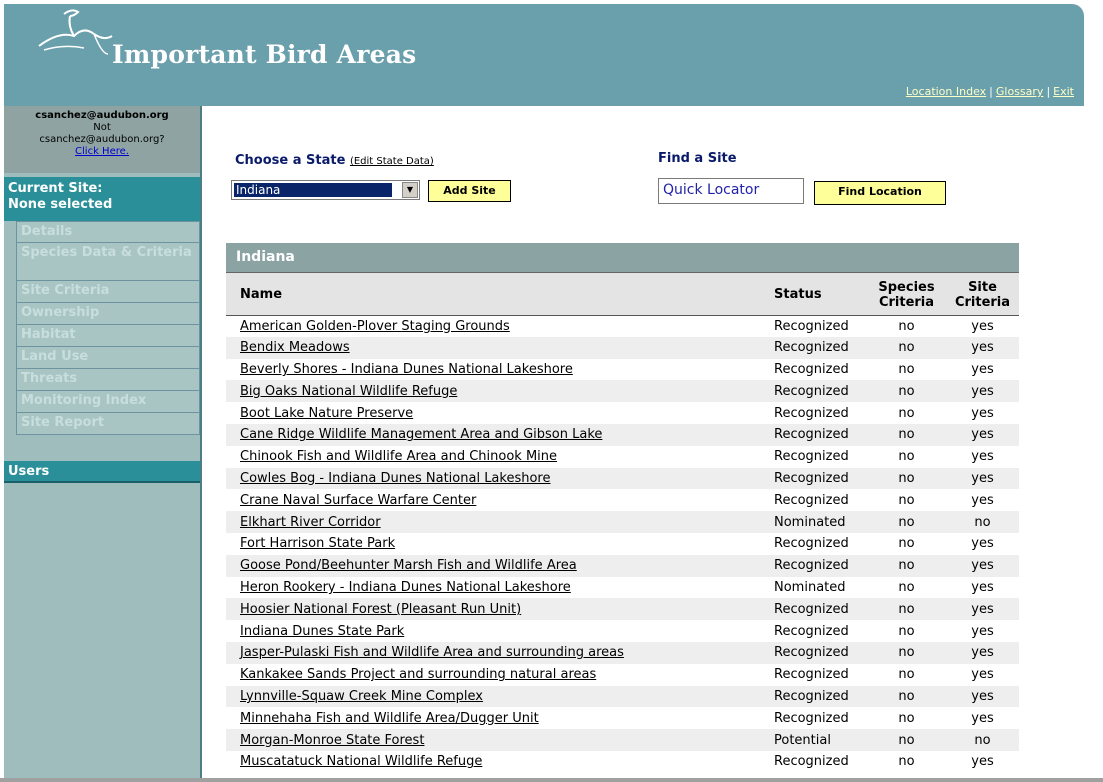 The height and width of the screenshot is (782, 1103). I want to click on add-site-button: Add Site, so click(469, 191).